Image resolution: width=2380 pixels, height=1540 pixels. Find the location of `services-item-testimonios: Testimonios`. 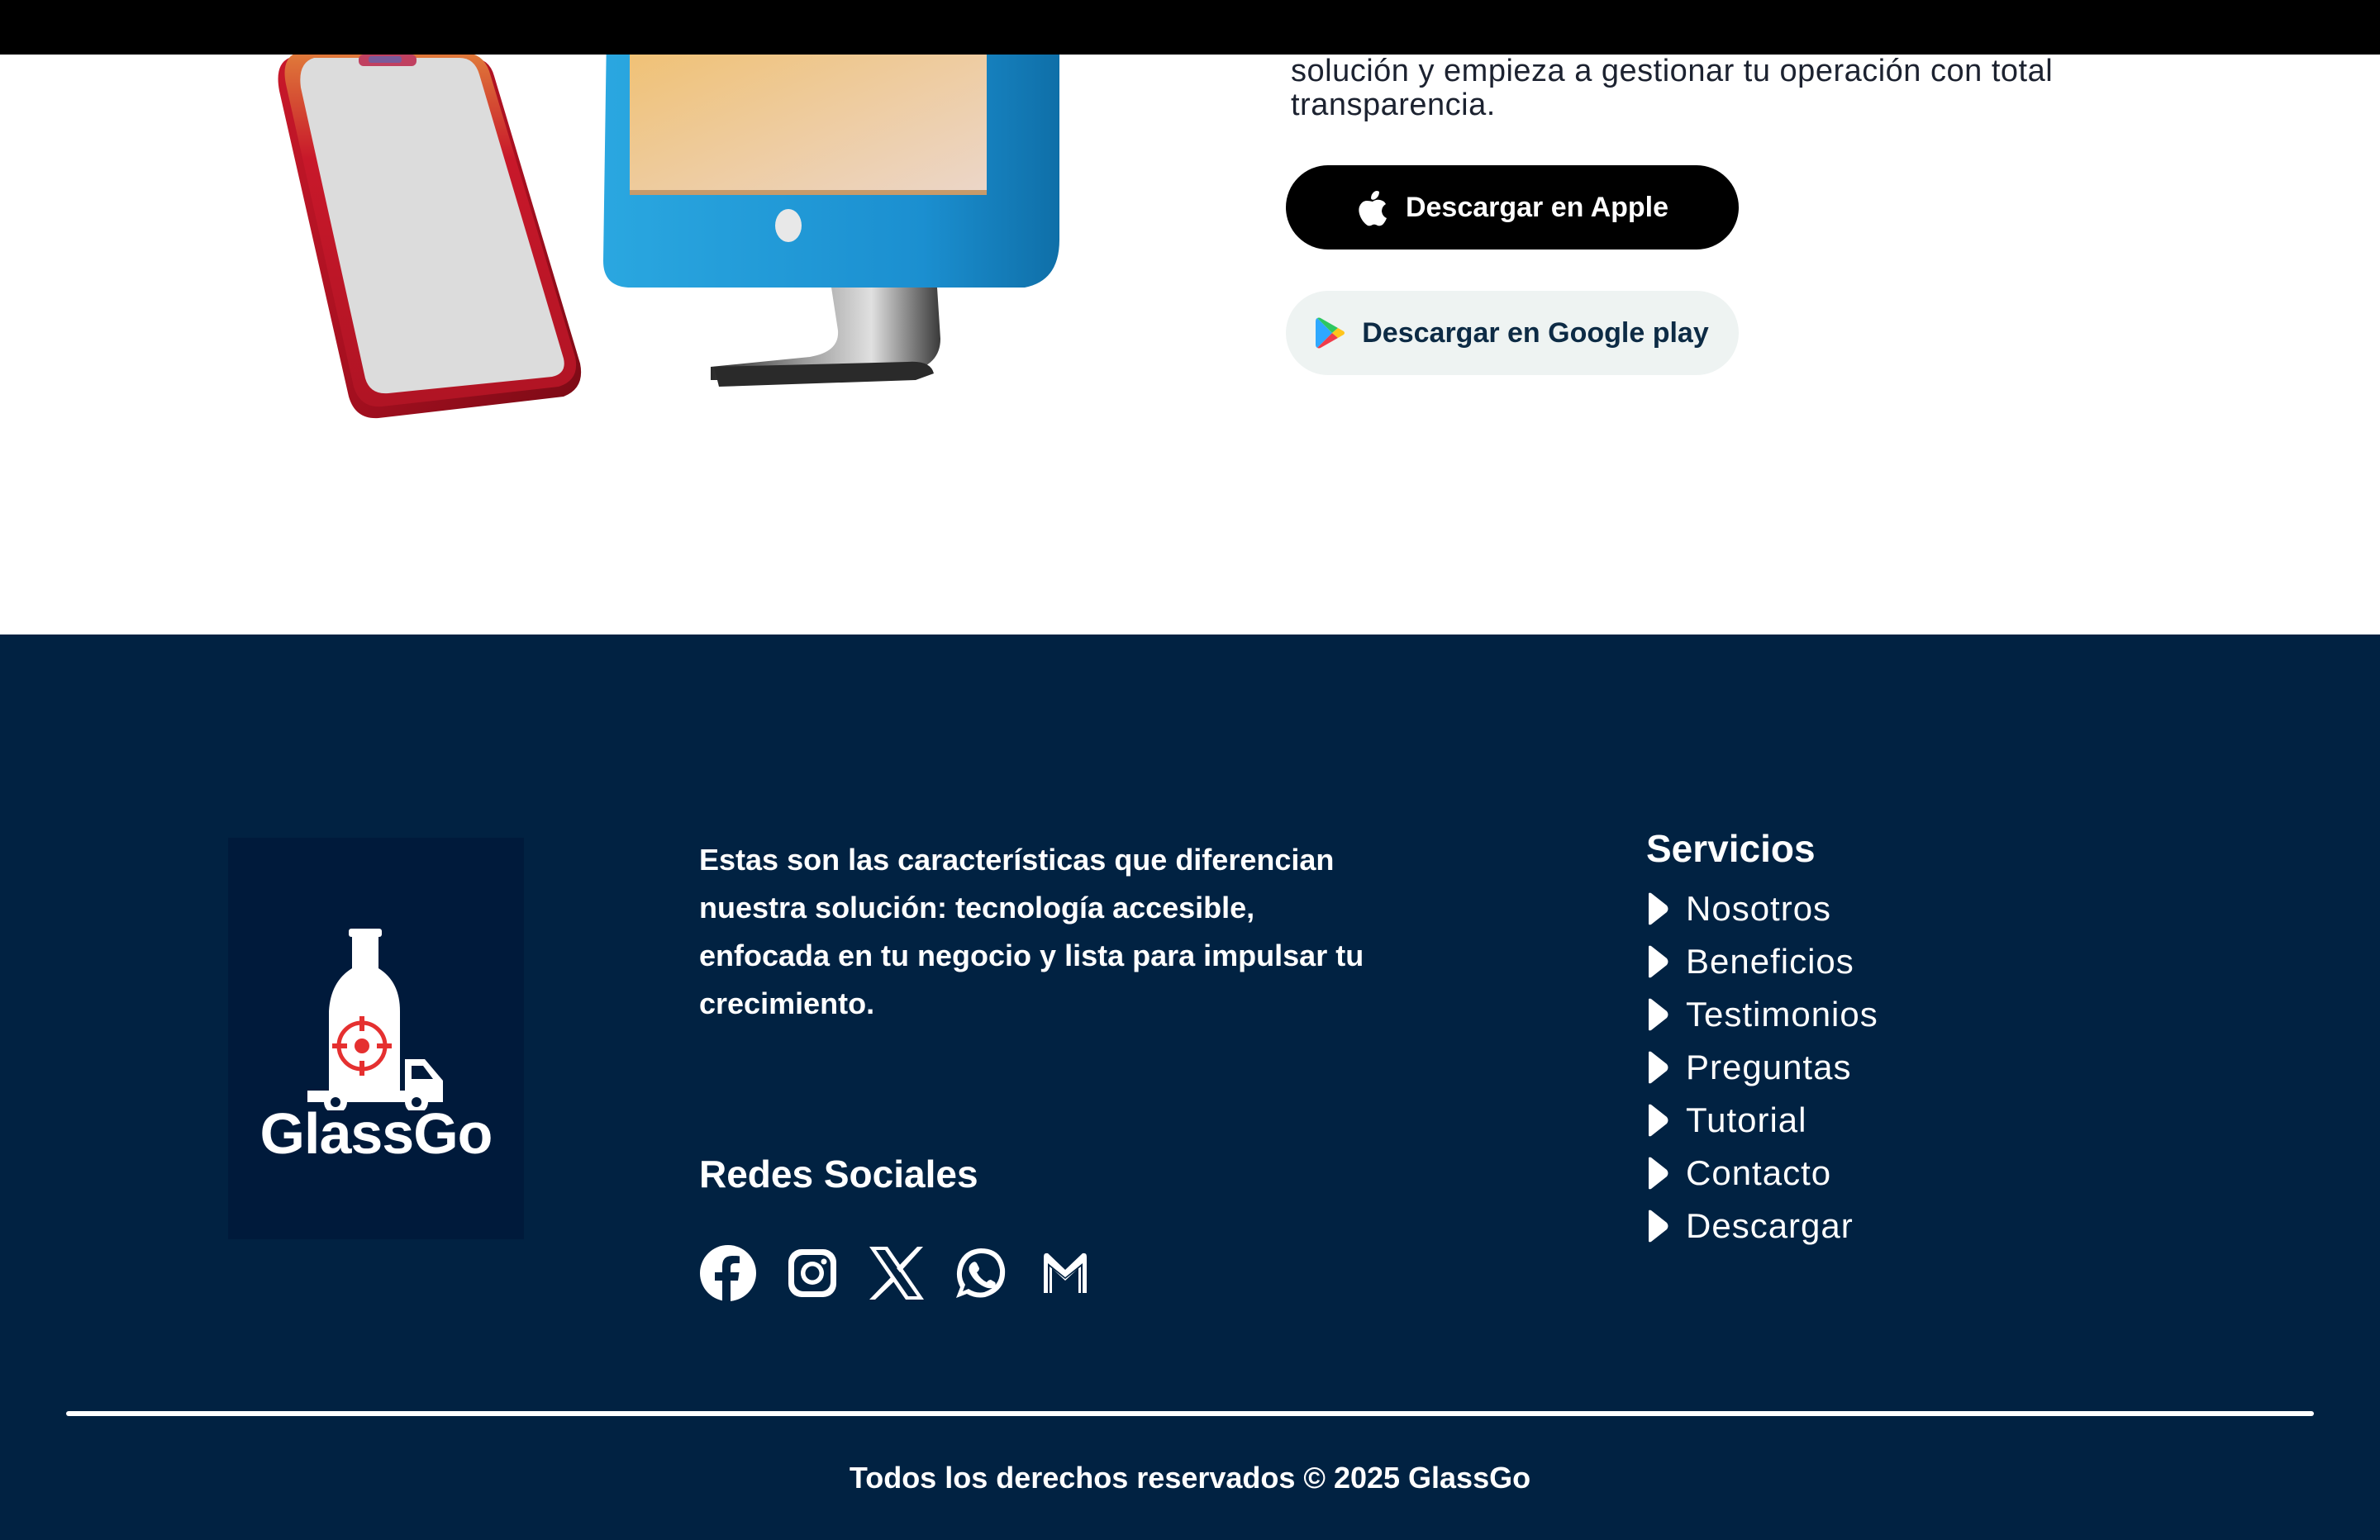

services-item-testimonios: Testimonios is located at coordinates (1762, 1015).